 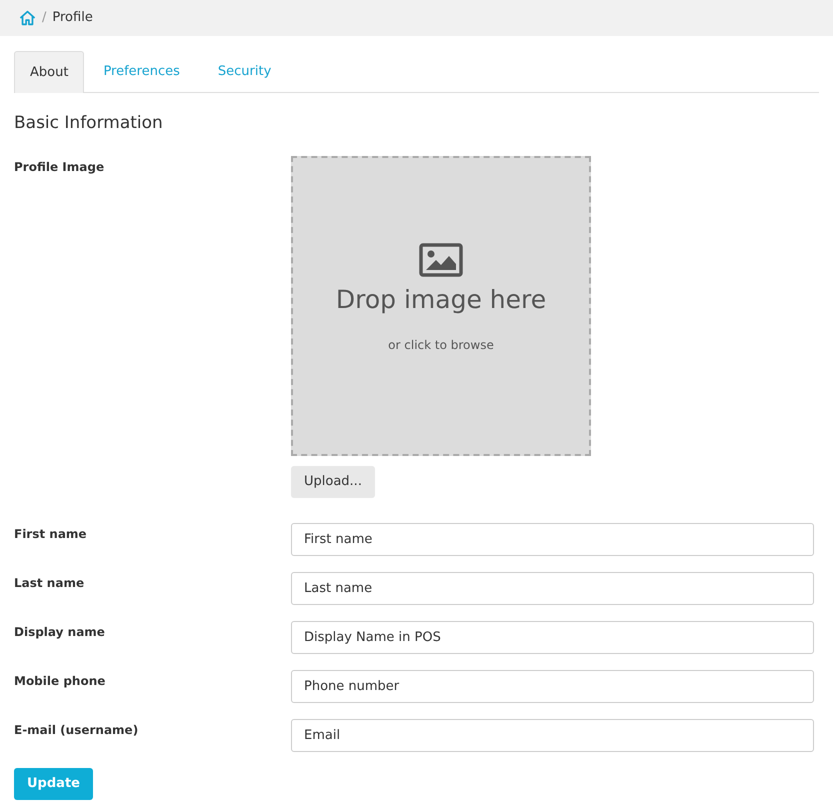 What do you see at coordinates (552, 539) in the screenshot?
I see `input-field: First name` at bounding box center [552, 539].